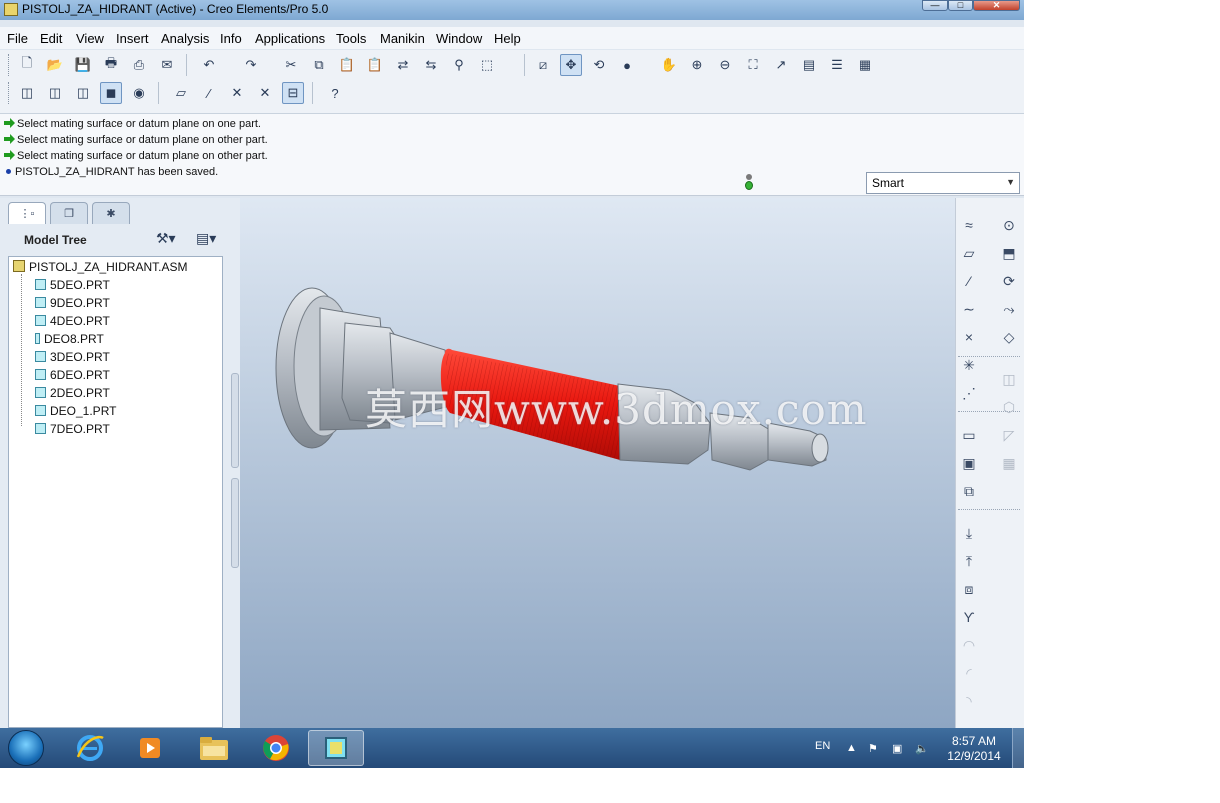 This screenshot has height=803, width=1220. Describe the element at coordinates (237, 93) in the screenshot. I see `datum-points-display-icon: ✕` at that location.